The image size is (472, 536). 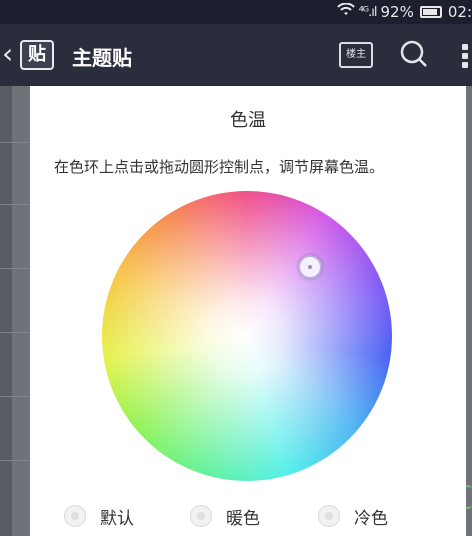 I want to click on color-wheel-handle, so click(x=310, y=267).